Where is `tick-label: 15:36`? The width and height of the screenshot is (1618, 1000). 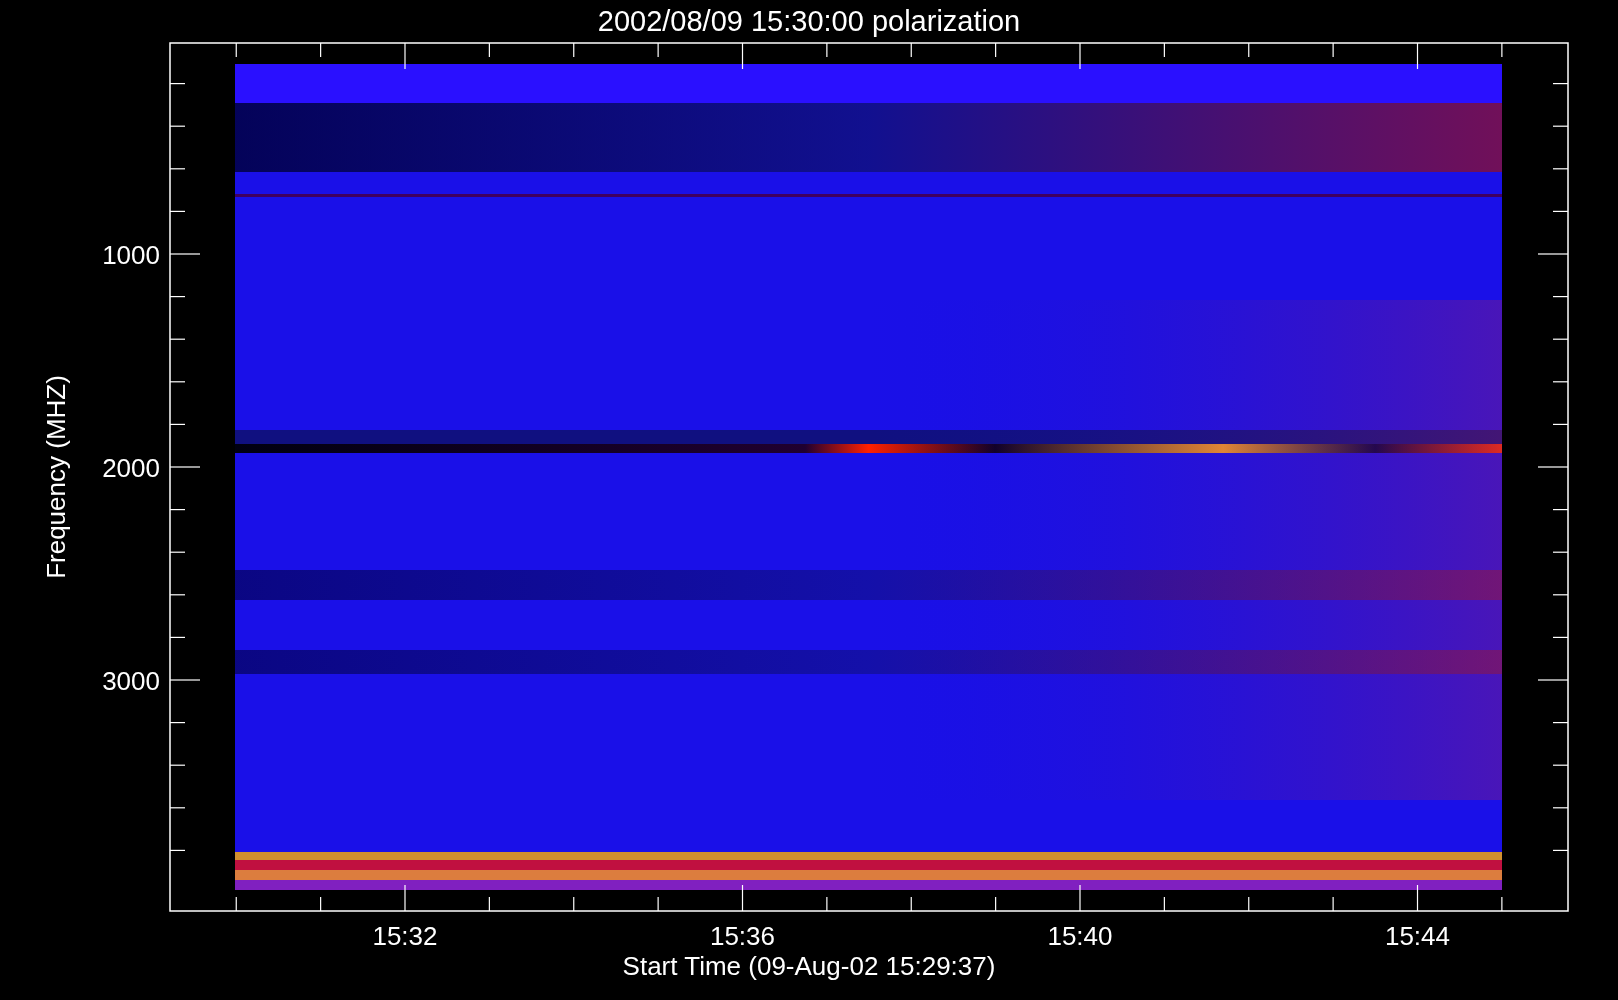 tick-label: 15:36 is located at coordinates (742, 936).